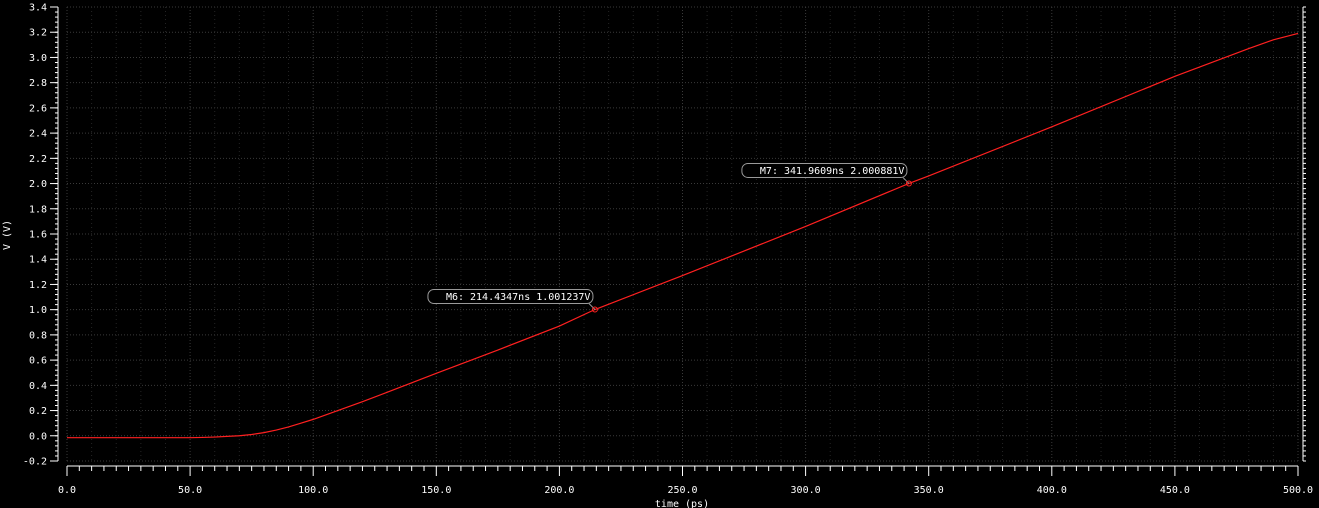  Describe the element at coordinates (682, 503) in the screenshot. I see `x-axis-label: time (ps)` at that location.